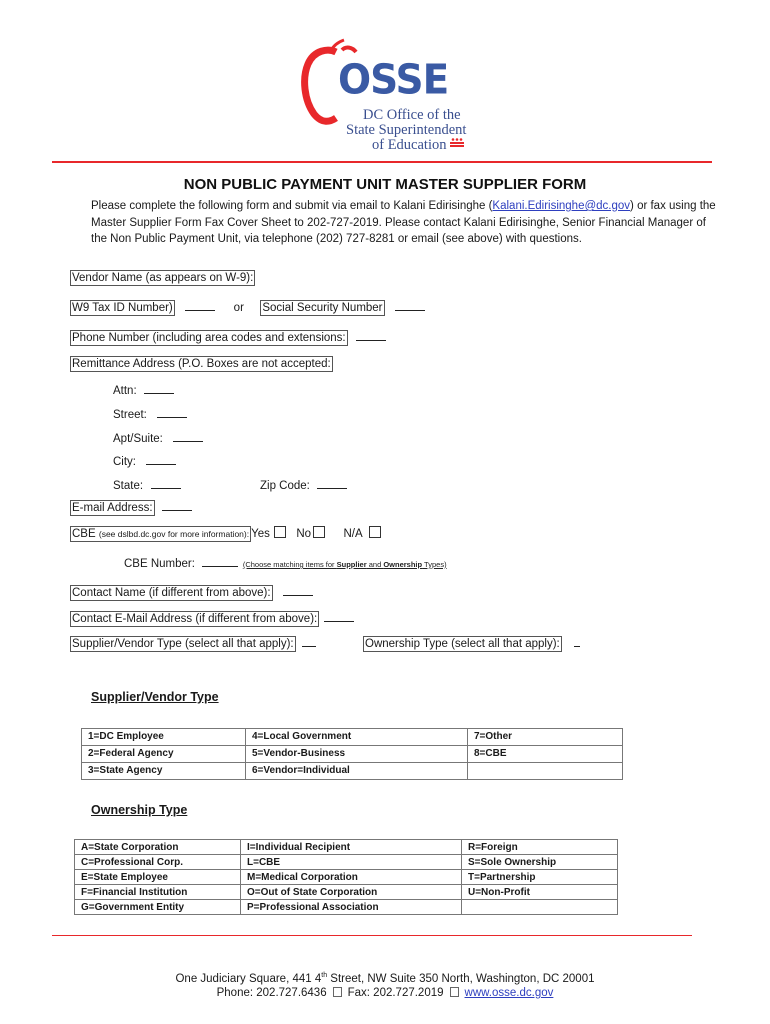 The image size is (770, 1024). What do you see at coordinates (279, 532) in the screenshot?
I see `cbe-yes-checkbox` at bounding box center [279, 532].